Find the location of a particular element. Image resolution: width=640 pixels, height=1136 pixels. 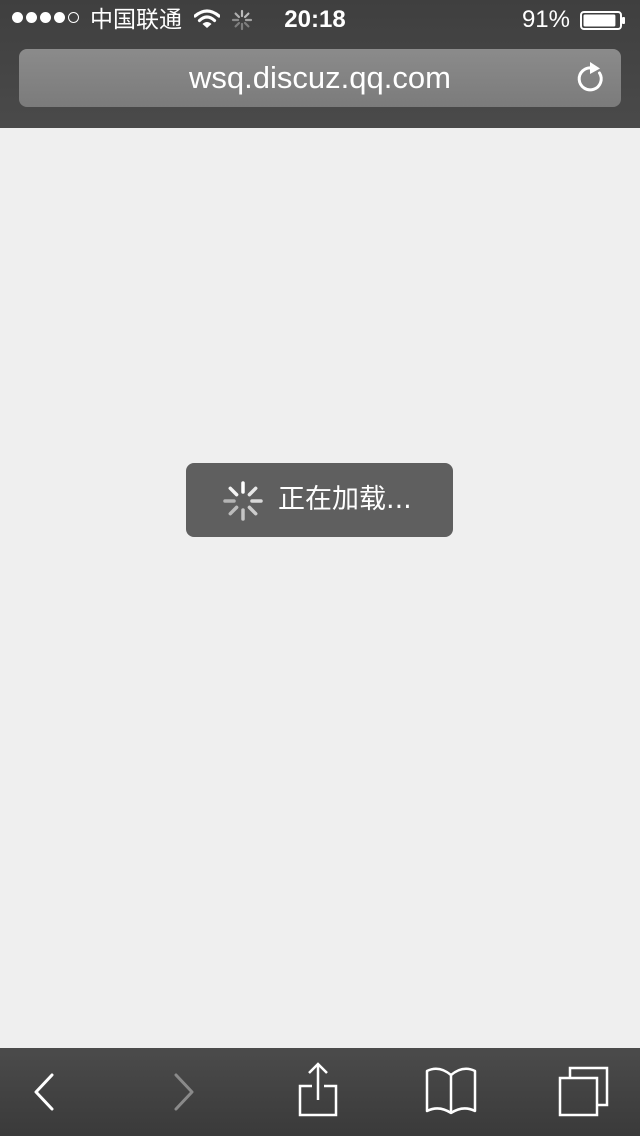

forward-button is located at coordinates (183, 1092).